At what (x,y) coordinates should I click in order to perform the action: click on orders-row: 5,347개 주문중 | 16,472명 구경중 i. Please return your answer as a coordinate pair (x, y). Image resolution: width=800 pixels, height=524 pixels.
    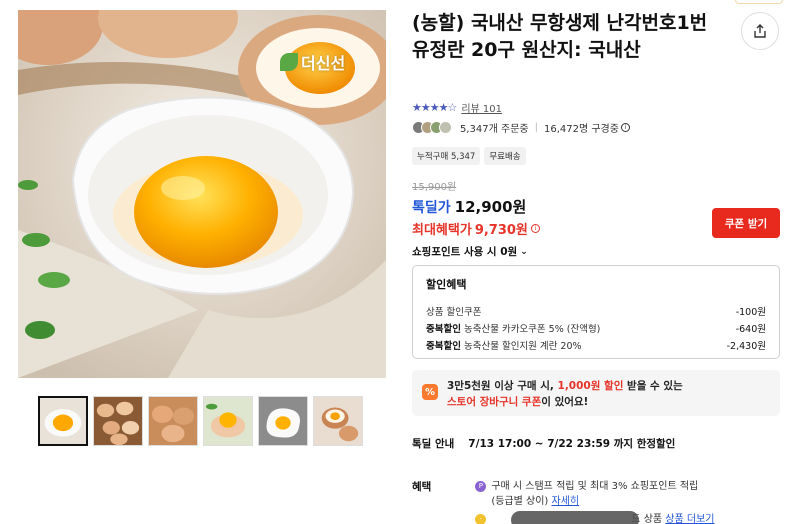
    Looking at the image, I should click on (521, 127).